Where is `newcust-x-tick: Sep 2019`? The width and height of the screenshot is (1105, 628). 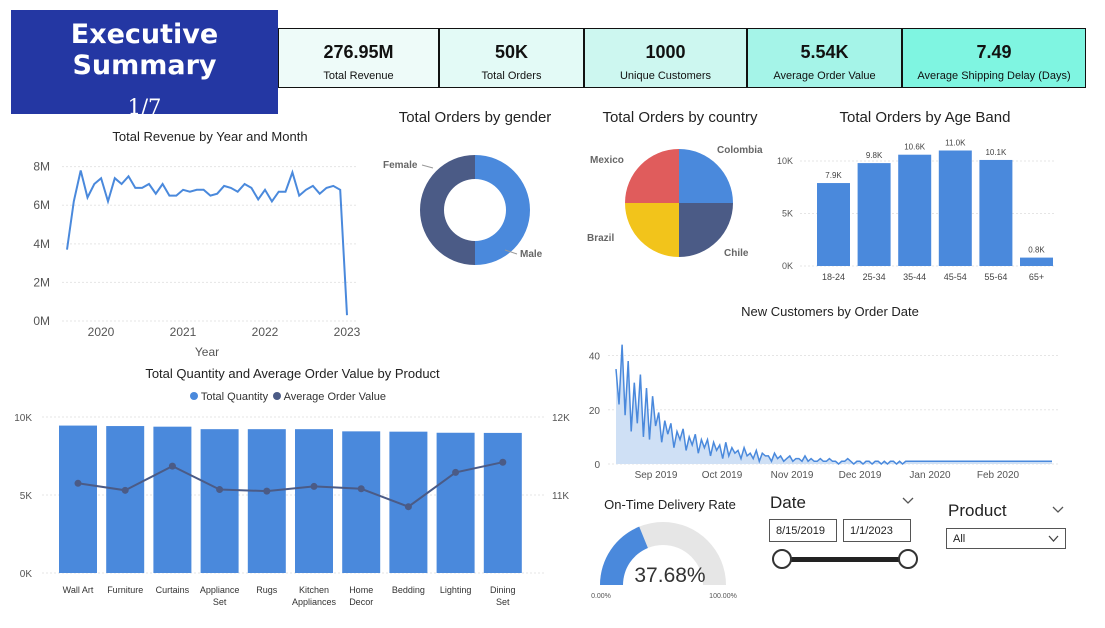 newcust-x-tick: Sep 2019 is located at coordinates (656, 475).